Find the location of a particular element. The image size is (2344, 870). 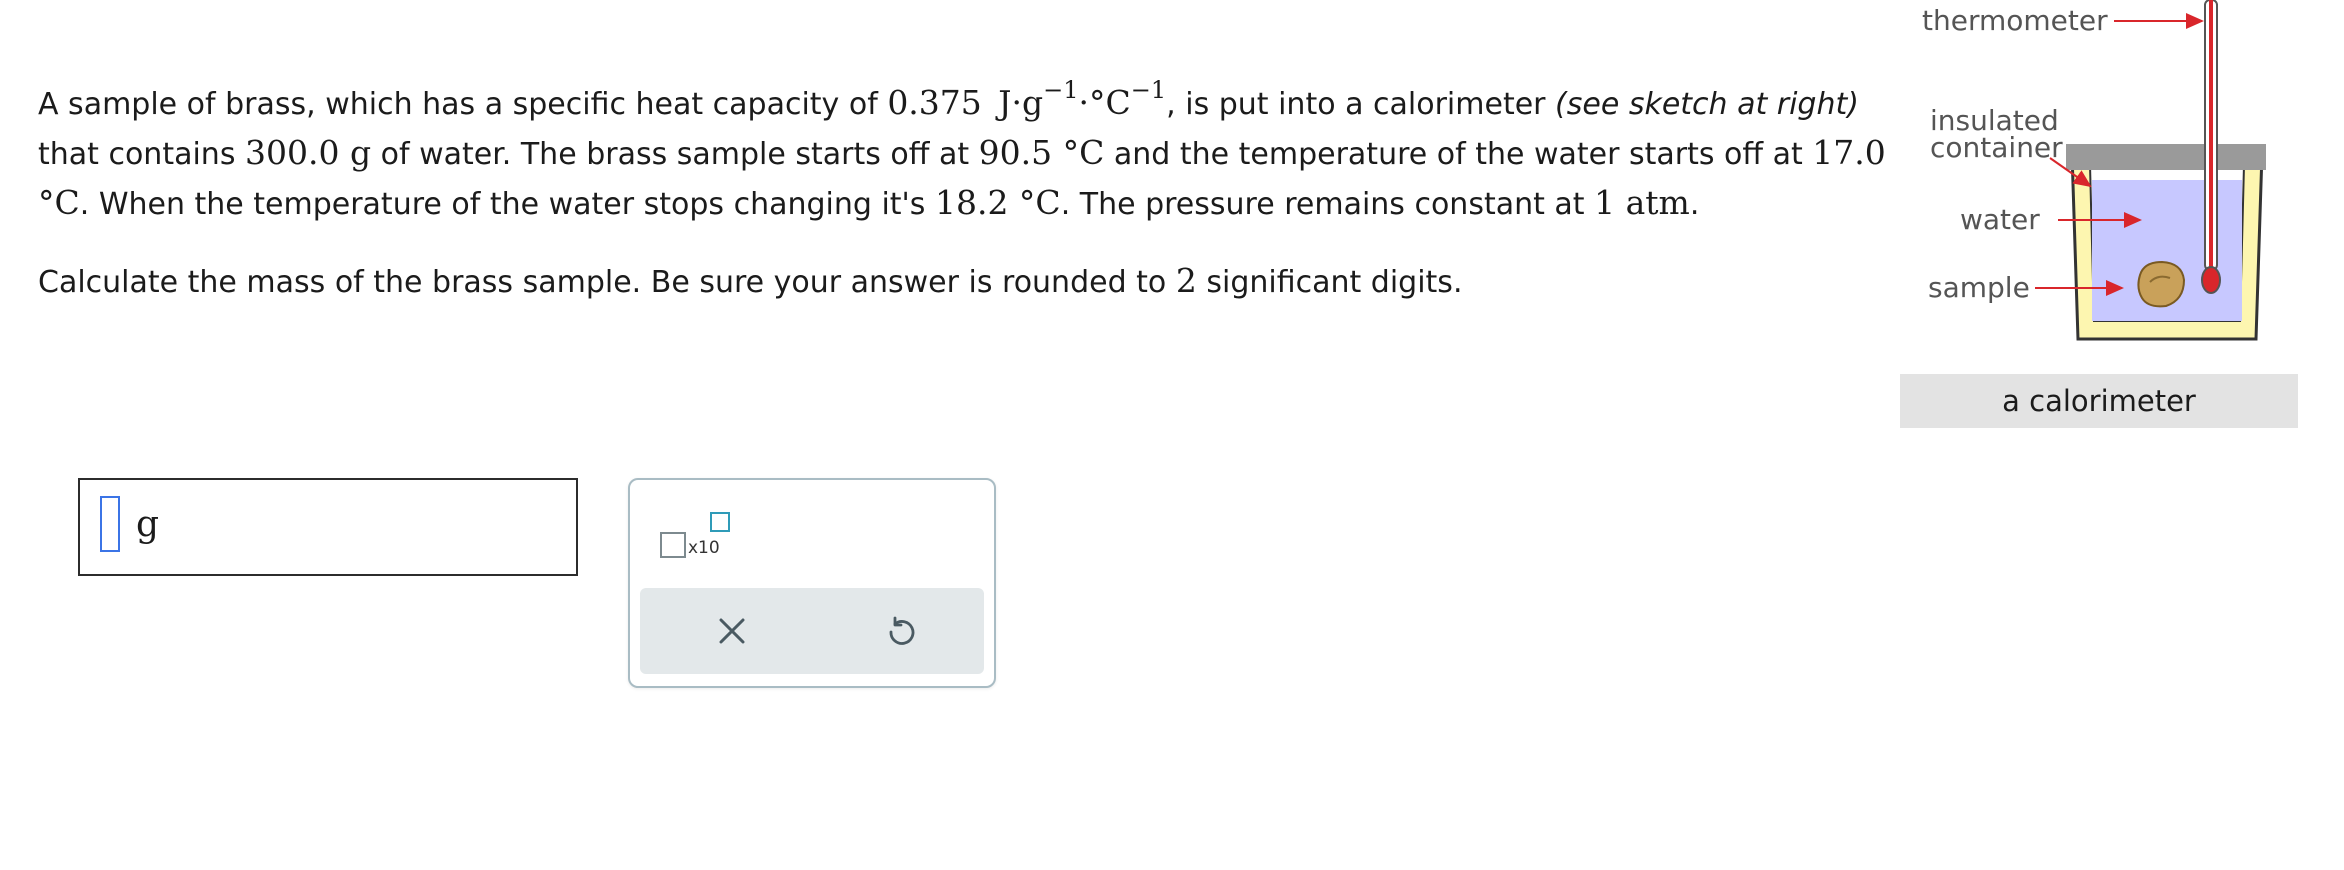

text: that contains is located at coordinates (141, 154).